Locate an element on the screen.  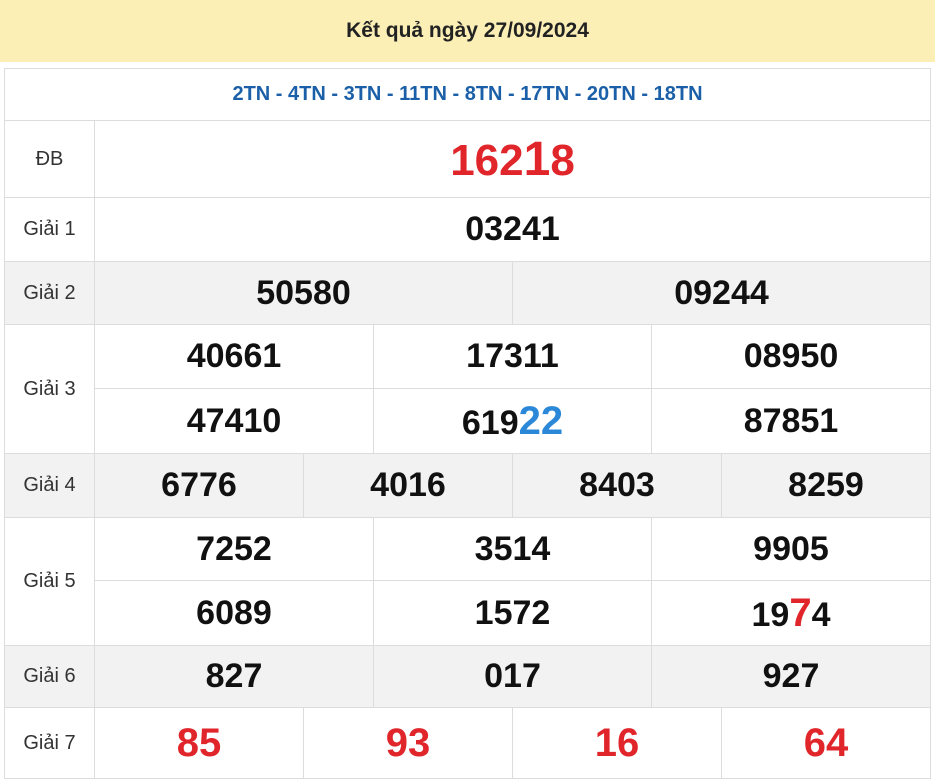
prize-row-g1: Giải 1 03241 is located at coordinates (467, 229).